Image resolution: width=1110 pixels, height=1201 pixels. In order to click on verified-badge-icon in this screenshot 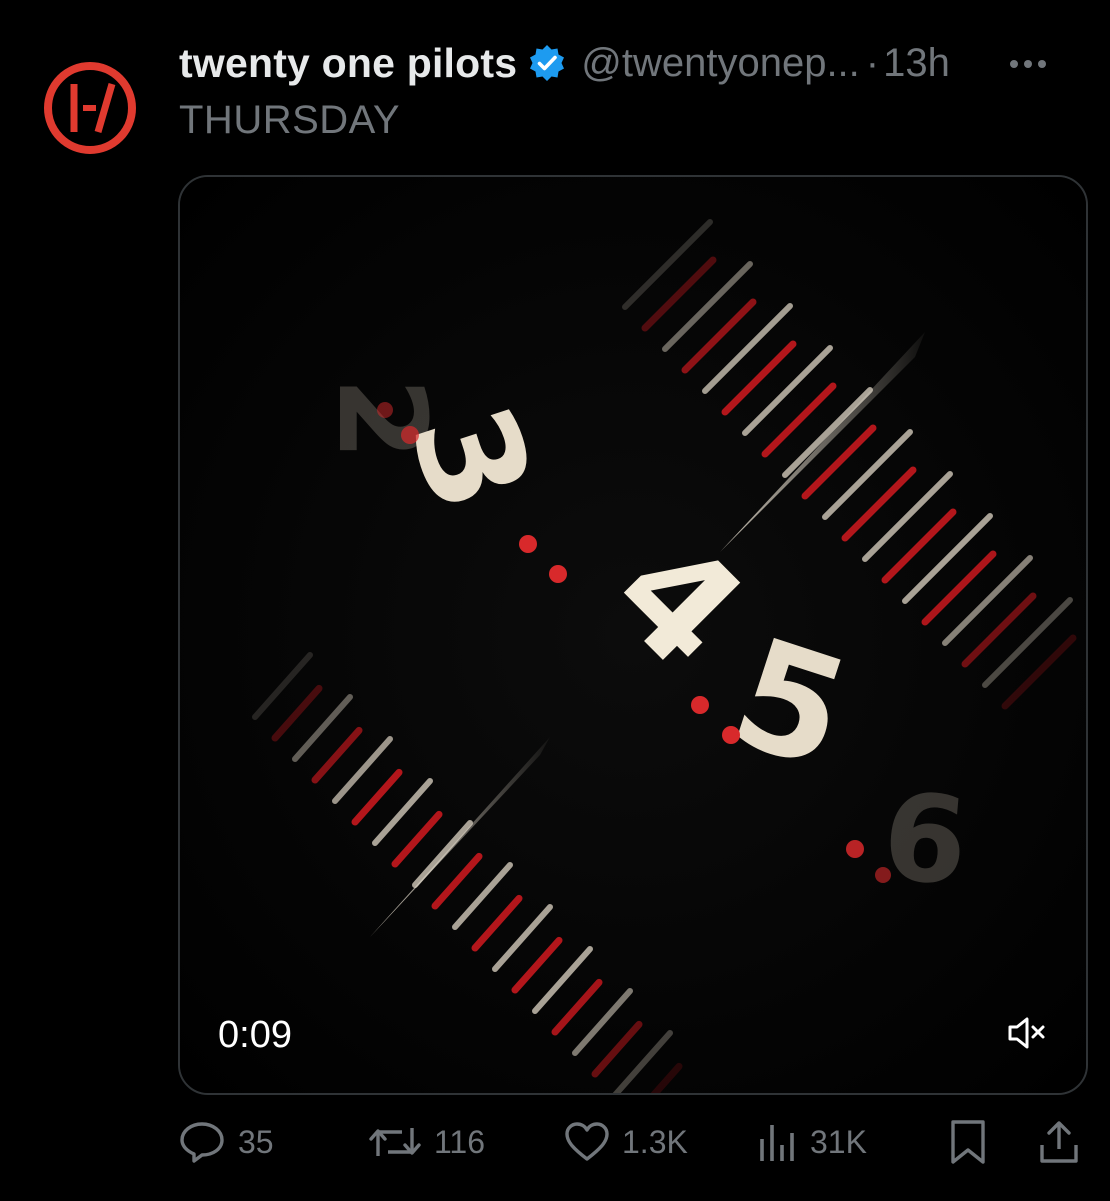, I will do `click(547, 63)`.